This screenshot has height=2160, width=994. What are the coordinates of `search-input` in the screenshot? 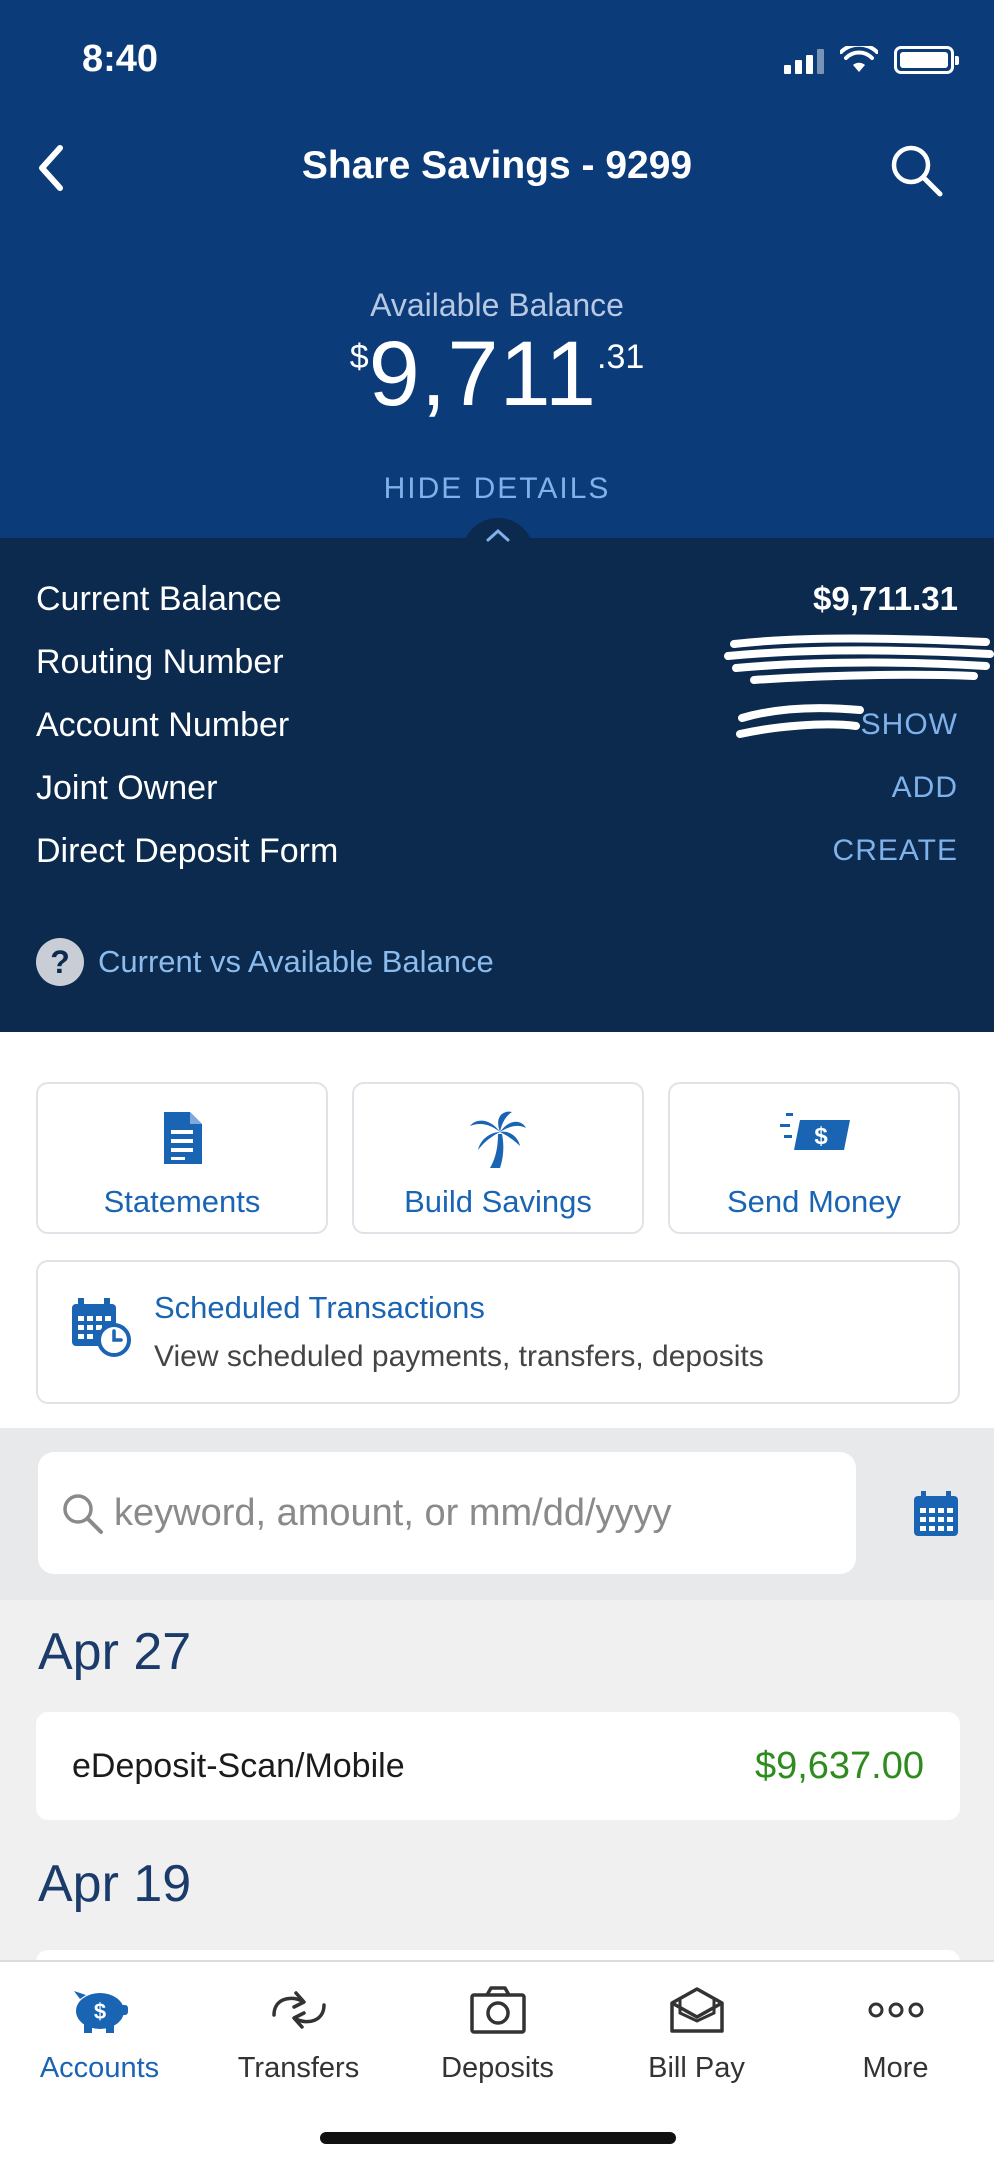 It's located at (474, 1513).